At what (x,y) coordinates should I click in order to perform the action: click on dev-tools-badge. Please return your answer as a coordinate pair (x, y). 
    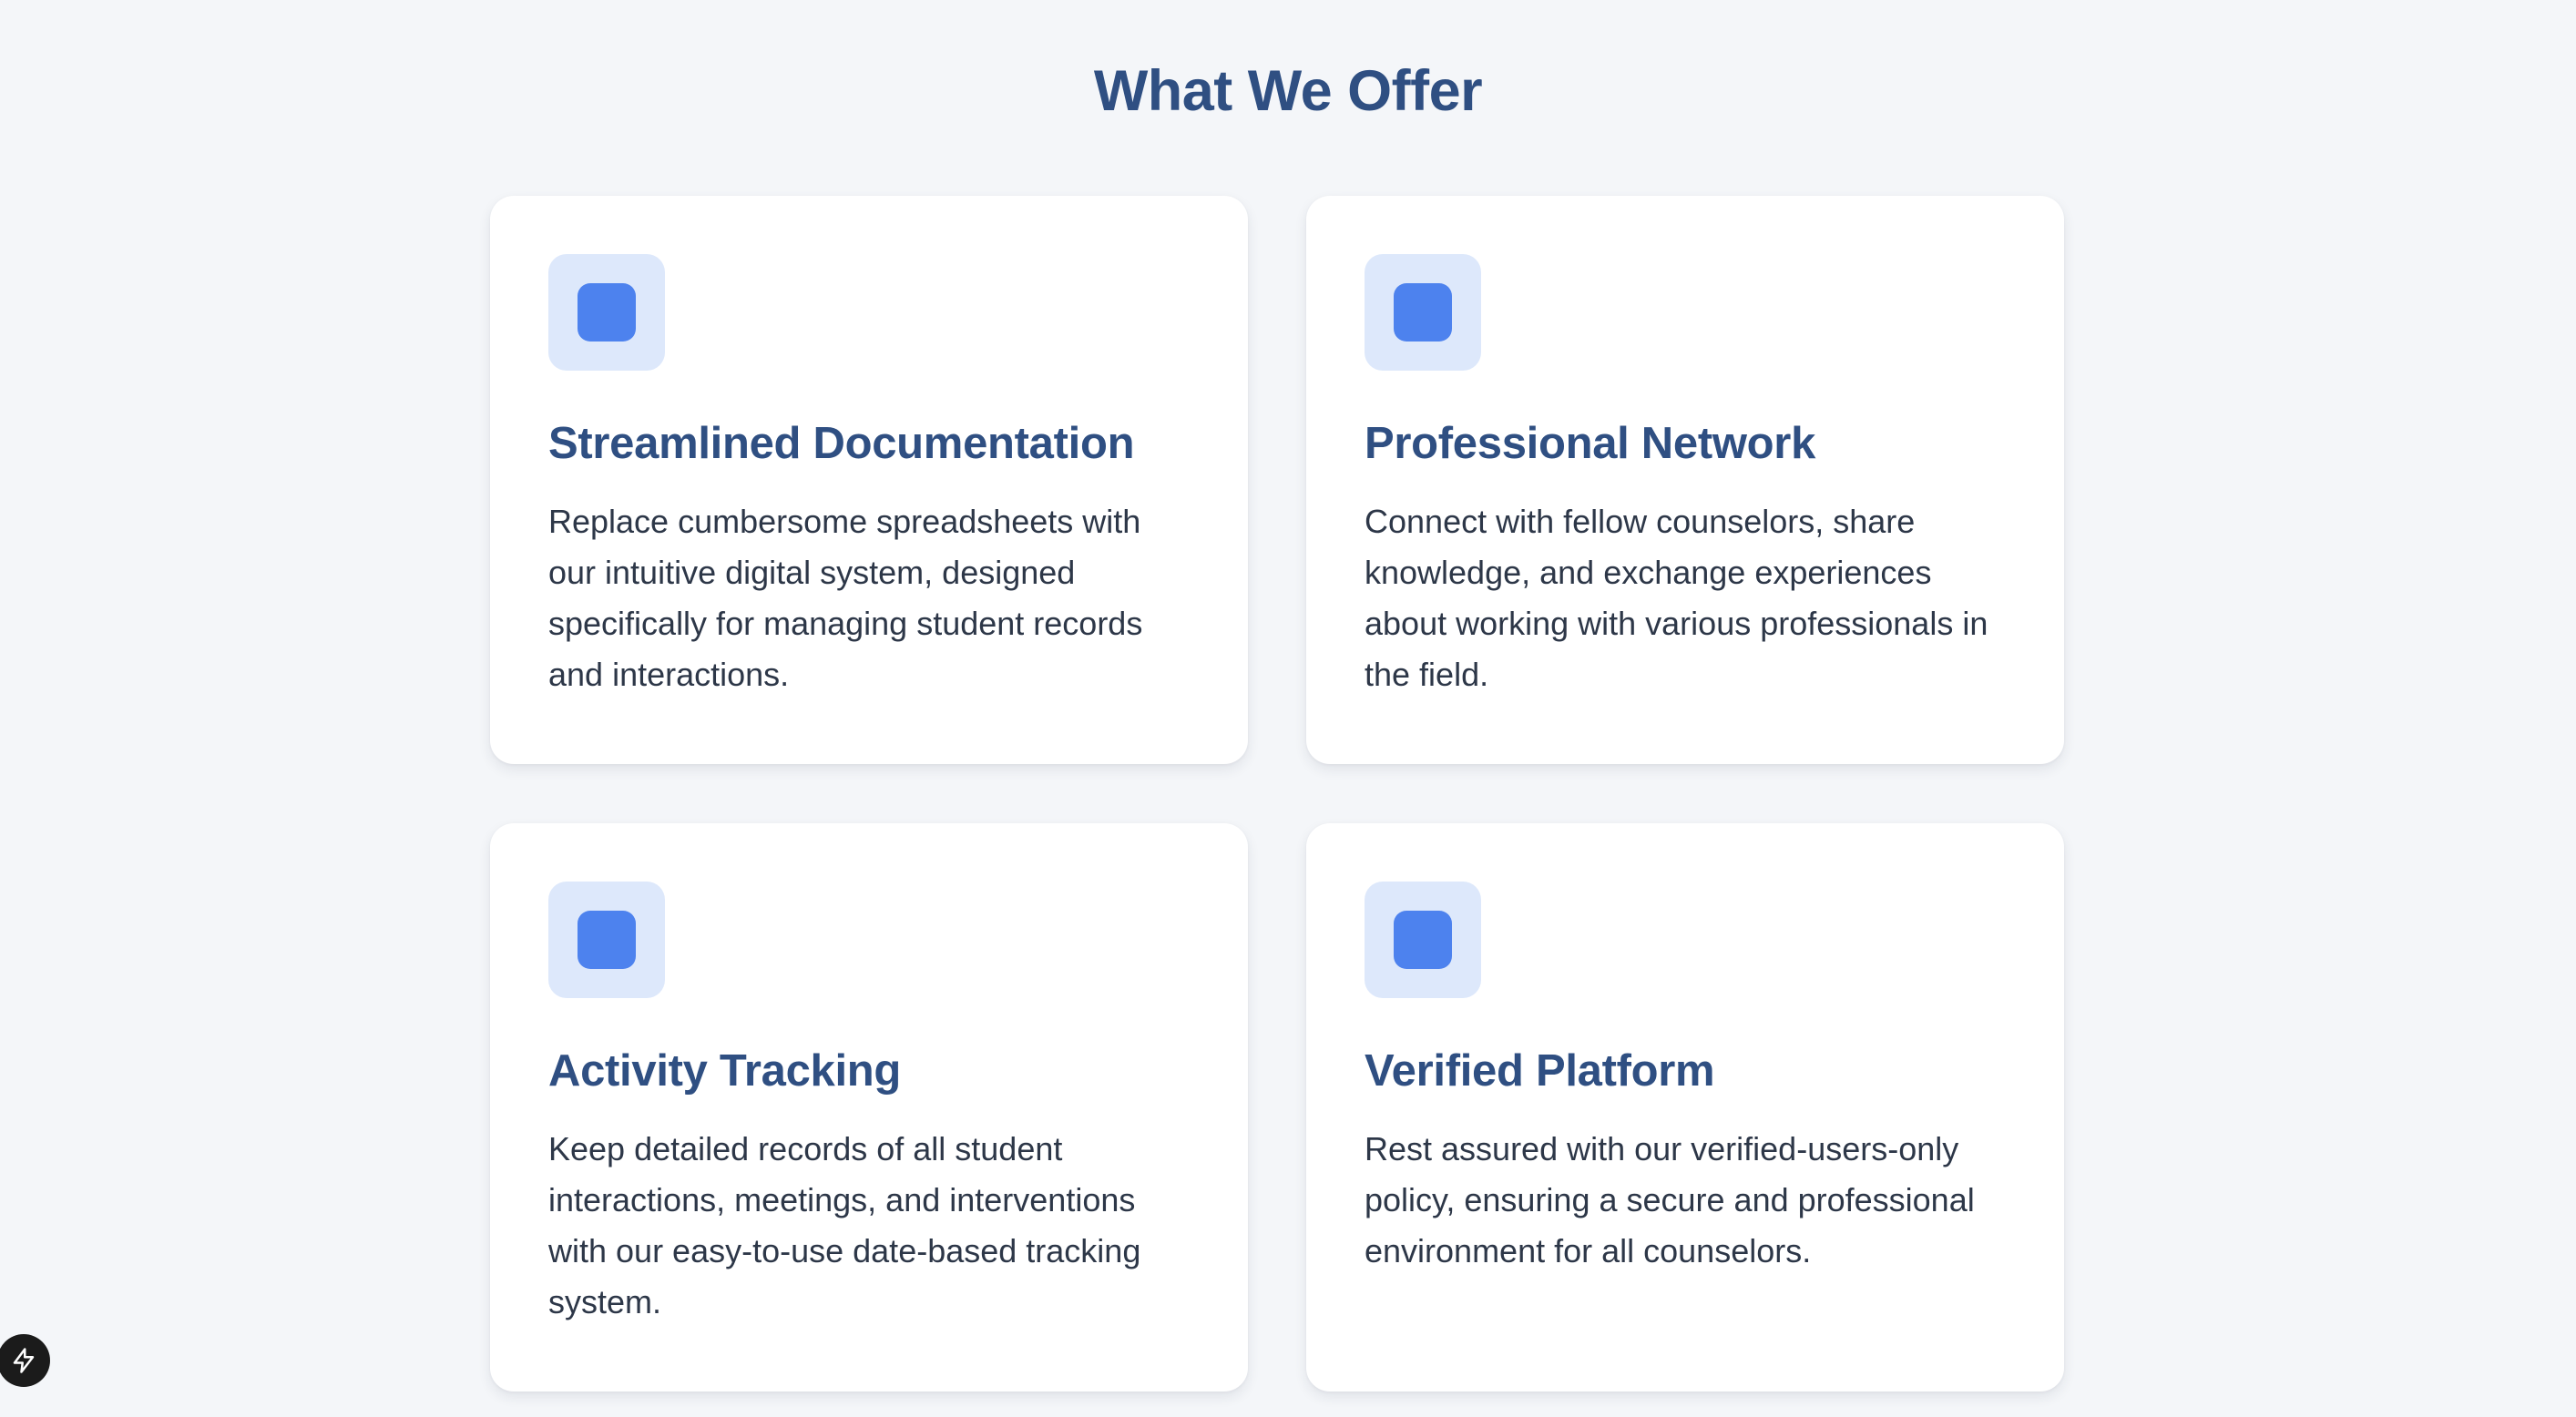
    Looking at the image, I should click on (25, 1361).